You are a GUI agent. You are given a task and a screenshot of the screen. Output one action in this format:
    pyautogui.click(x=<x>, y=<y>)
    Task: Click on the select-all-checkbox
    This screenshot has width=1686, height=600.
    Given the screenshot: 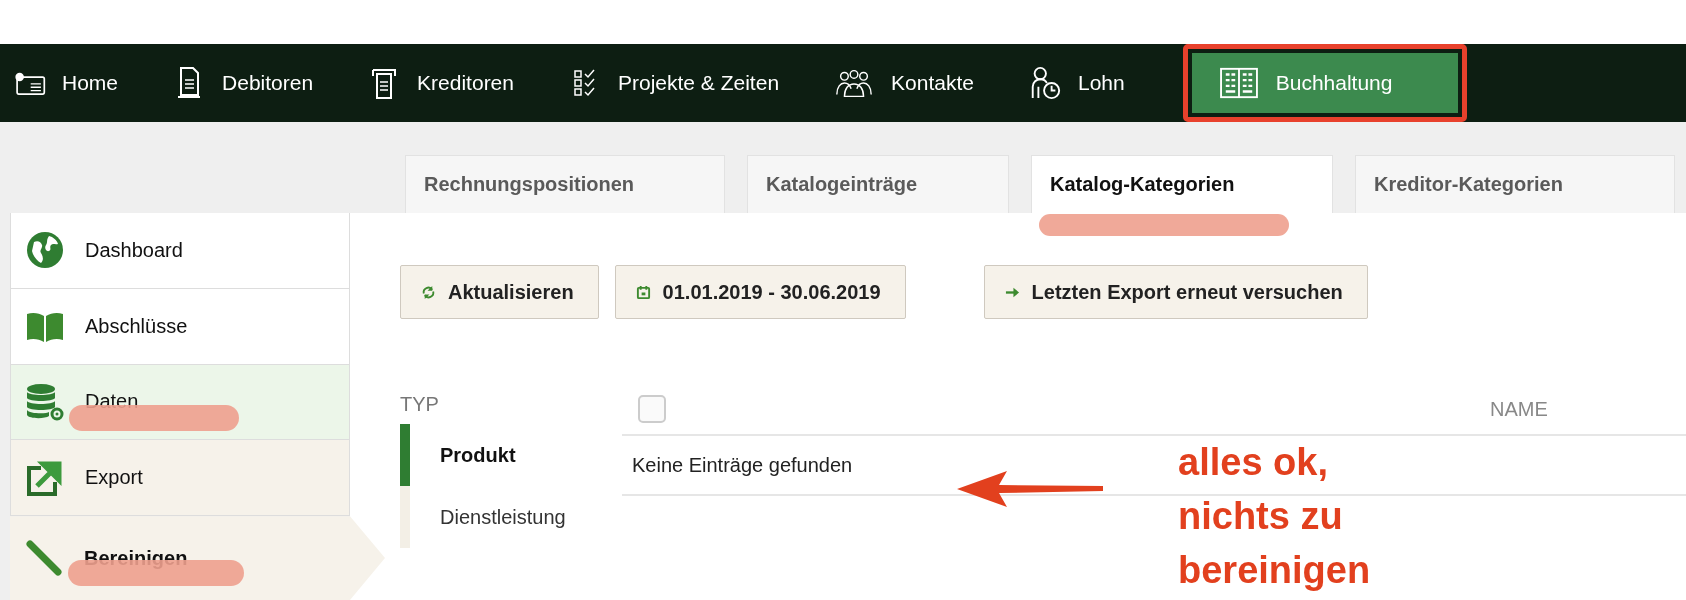 What is the action you would take?
    pyautogui.click(x=652, y=409)
    